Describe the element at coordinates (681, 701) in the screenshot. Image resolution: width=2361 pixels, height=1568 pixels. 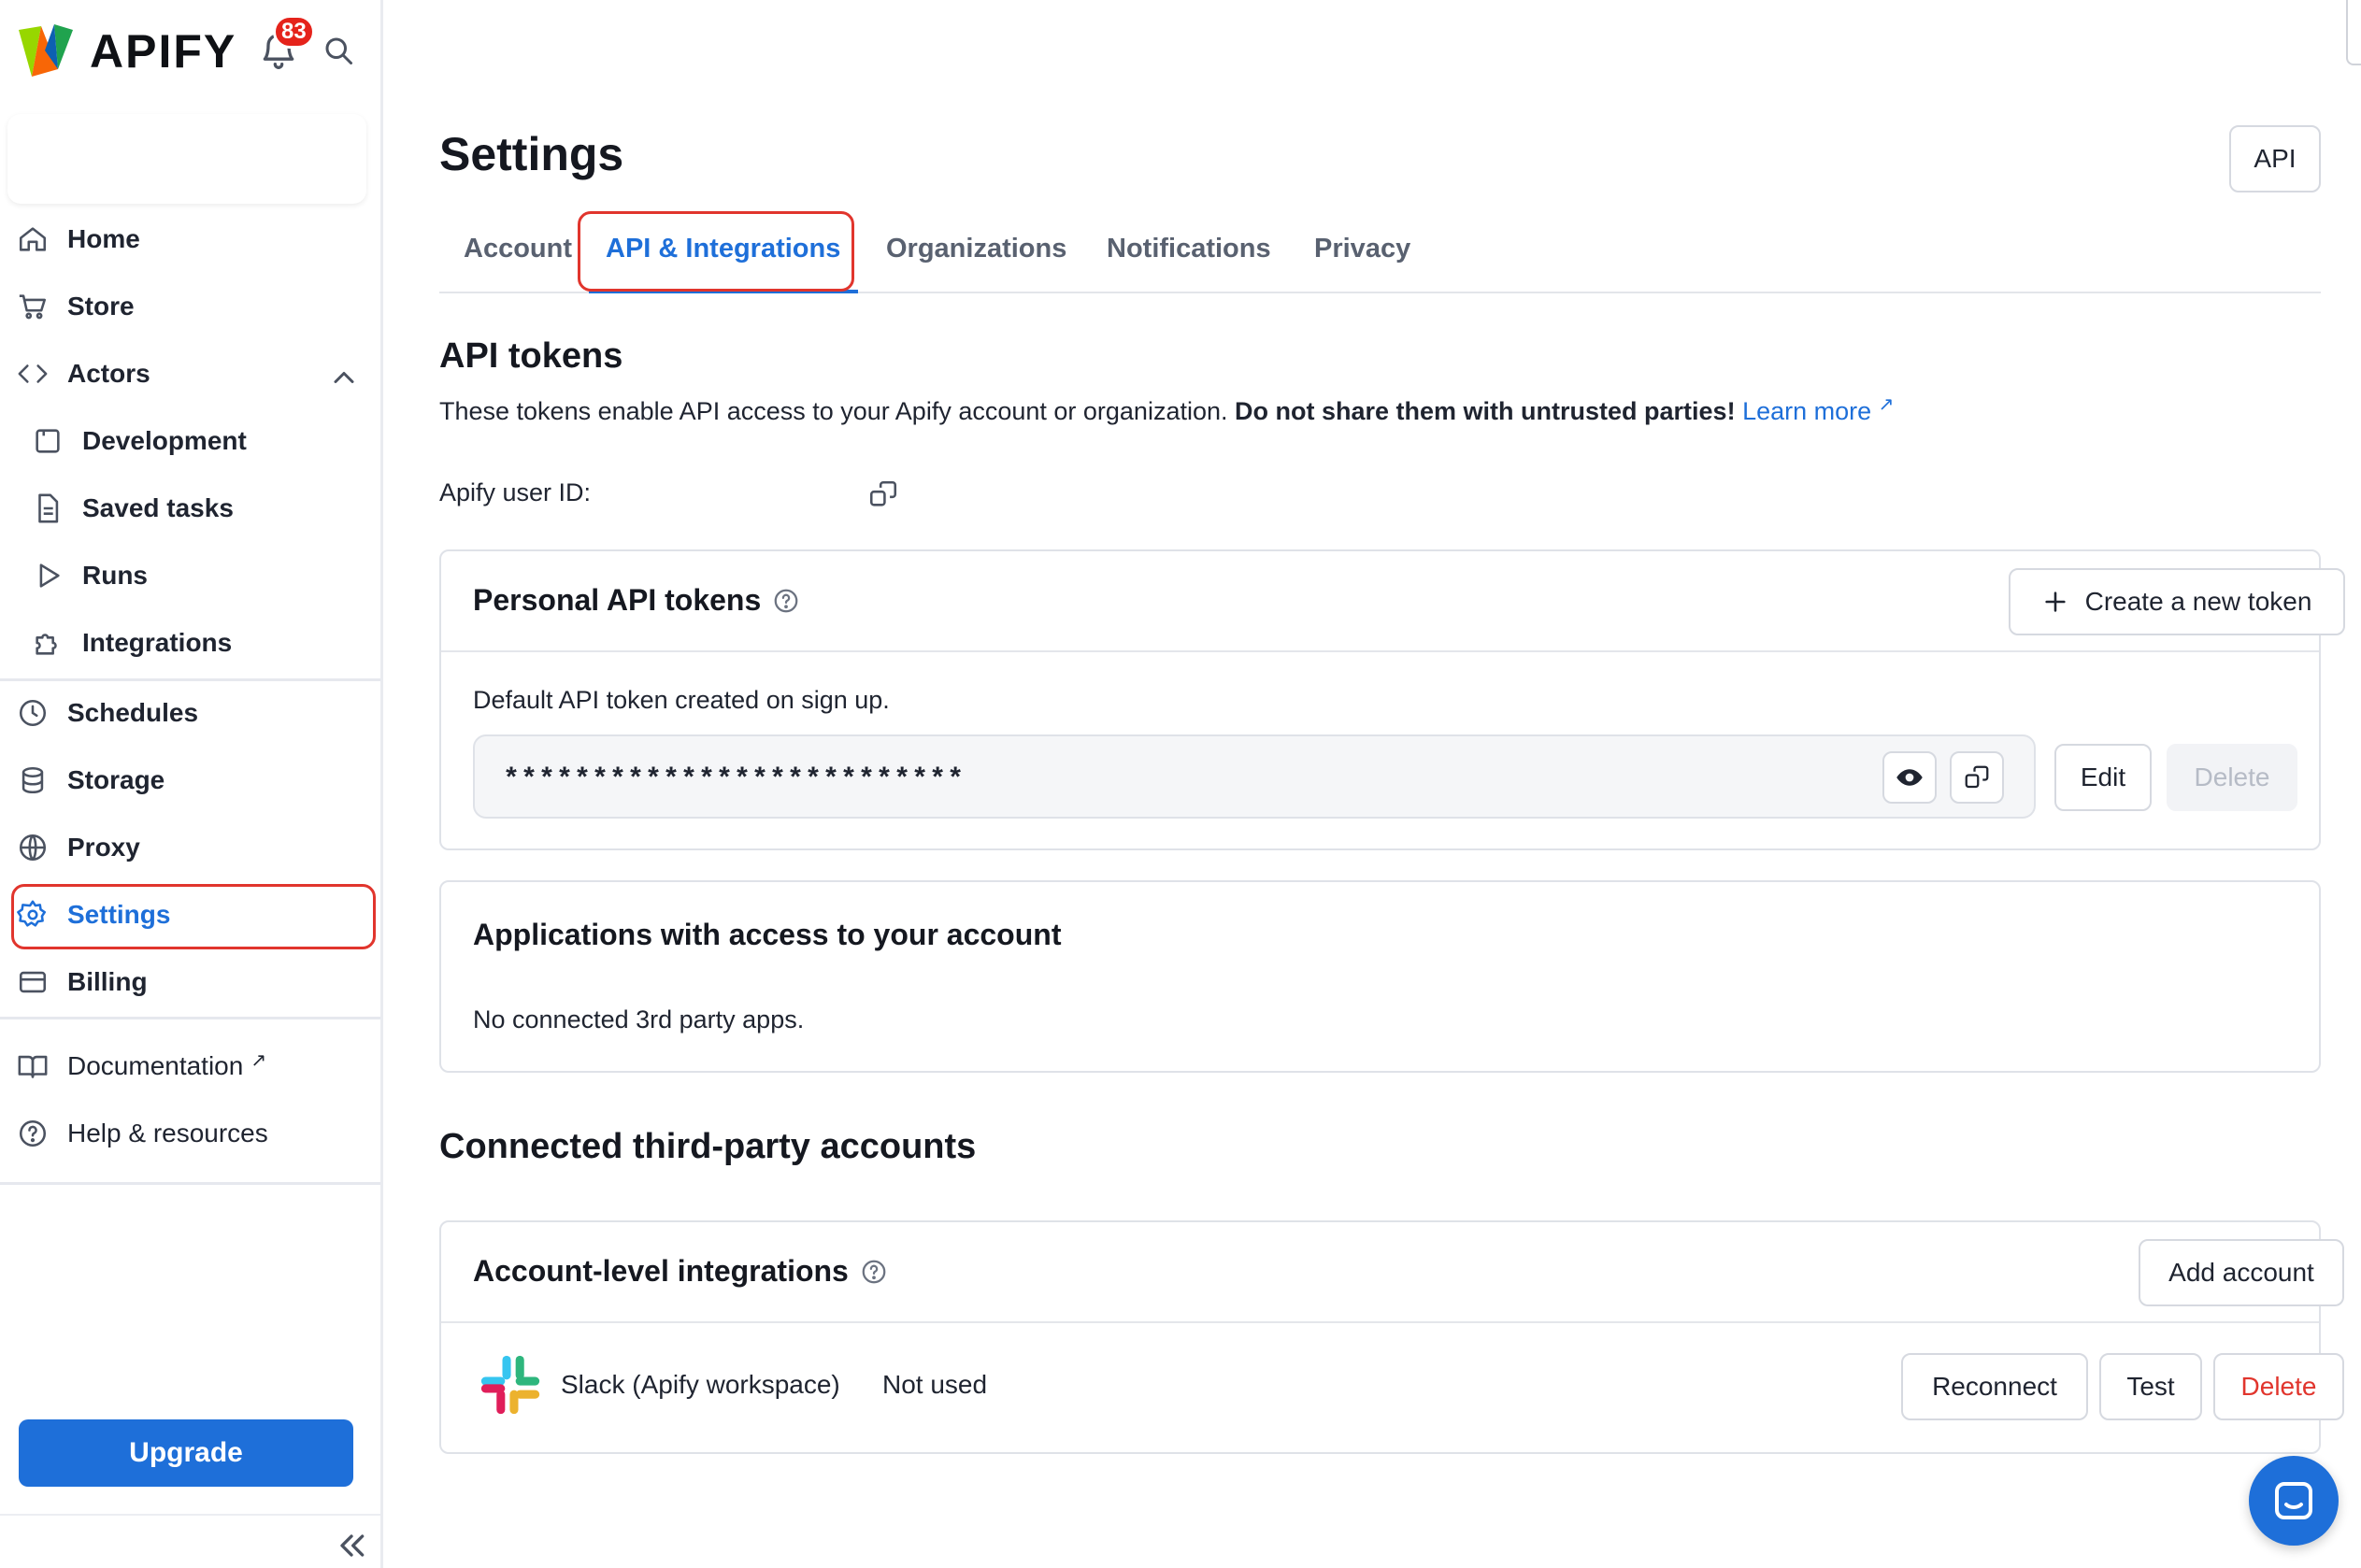
I see `token-description: Default API token created on sign up.` at that location.